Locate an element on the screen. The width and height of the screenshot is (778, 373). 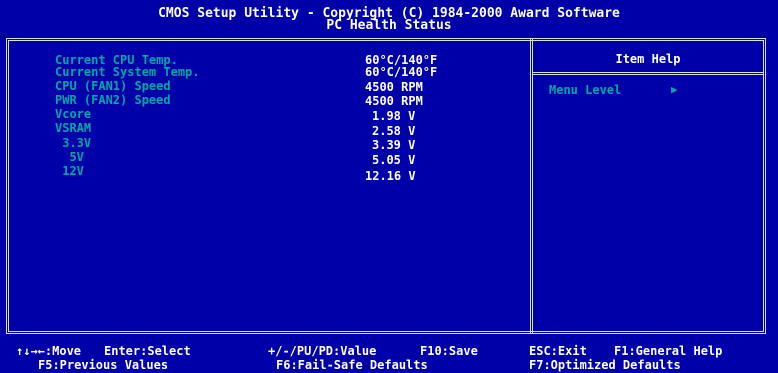
panel-divider is located at coordinates (531, 186).